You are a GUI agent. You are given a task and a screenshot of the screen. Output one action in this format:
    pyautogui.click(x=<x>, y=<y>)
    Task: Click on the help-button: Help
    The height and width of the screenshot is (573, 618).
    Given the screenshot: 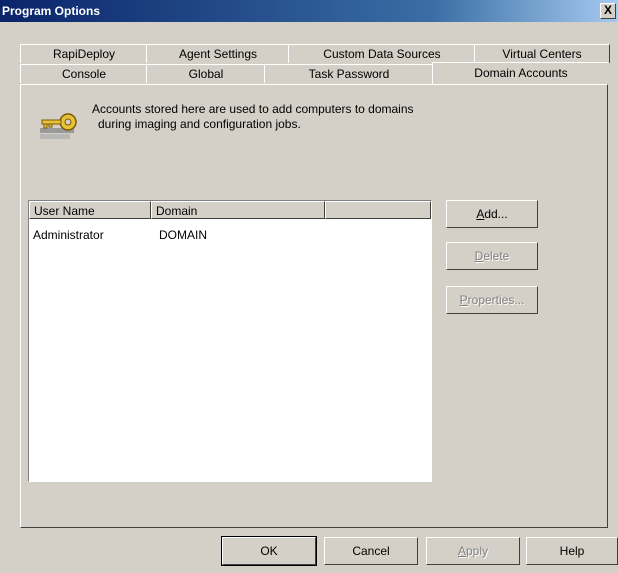 What is the action you would take?
    pyautogui.click(x=572, y=551)
    